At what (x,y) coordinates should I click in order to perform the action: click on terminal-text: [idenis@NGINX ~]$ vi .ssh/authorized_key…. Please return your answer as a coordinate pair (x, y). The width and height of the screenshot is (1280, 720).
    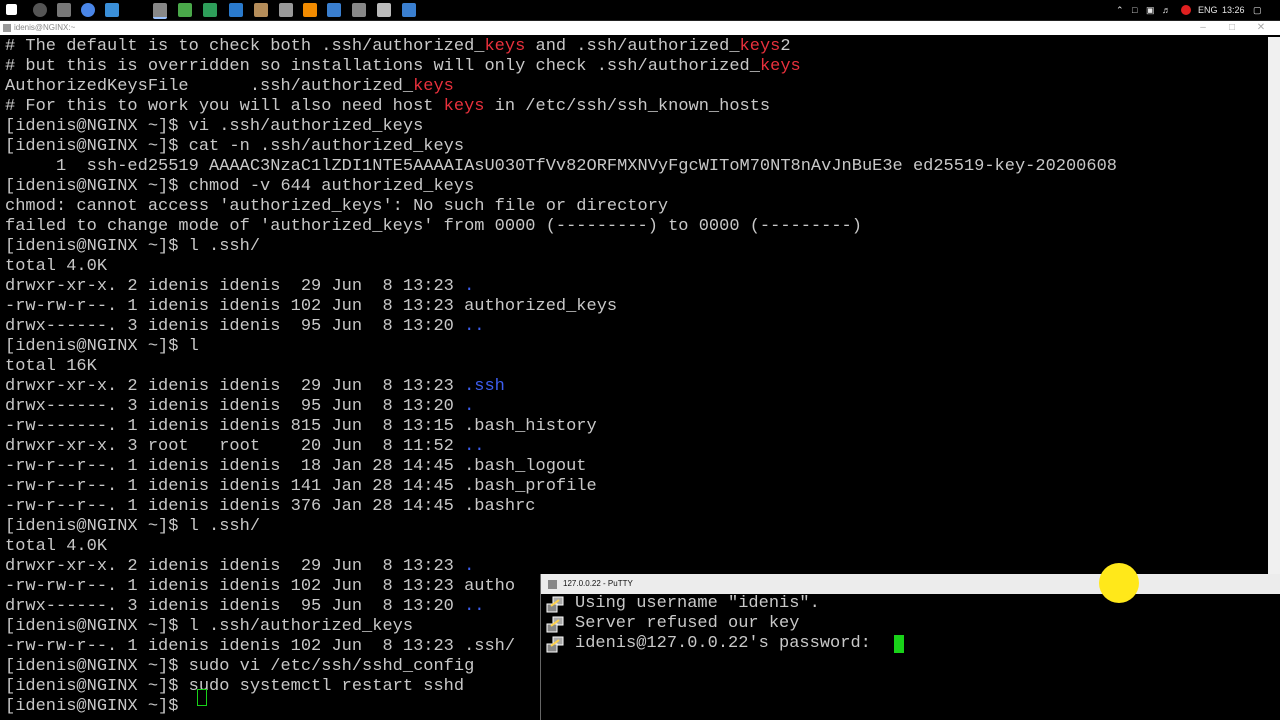
    Looking at the image, I should click on (214, 126).